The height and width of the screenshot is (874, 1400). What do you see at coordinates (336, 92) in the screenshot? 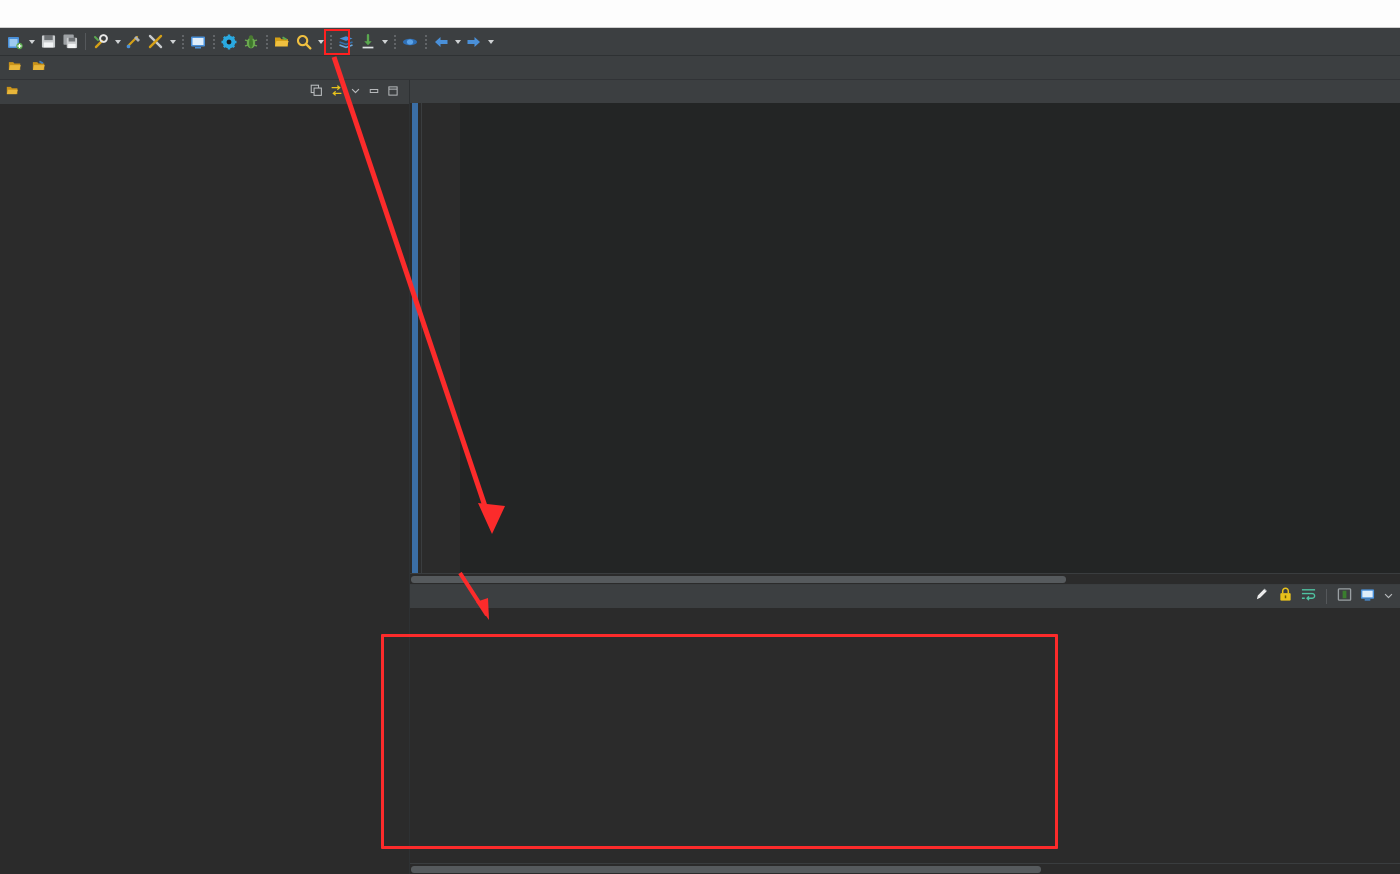
I see `link-with-editor-icon` at bounding box center [336, 92].